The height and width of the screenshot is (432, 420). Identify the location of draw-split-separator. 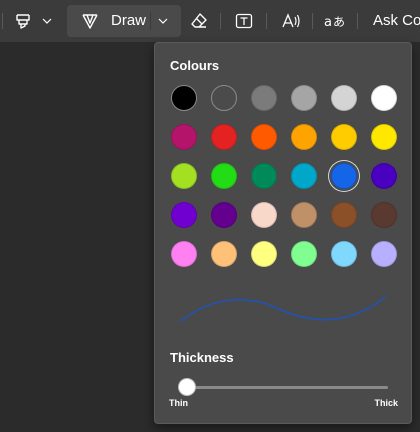
(150, 21).